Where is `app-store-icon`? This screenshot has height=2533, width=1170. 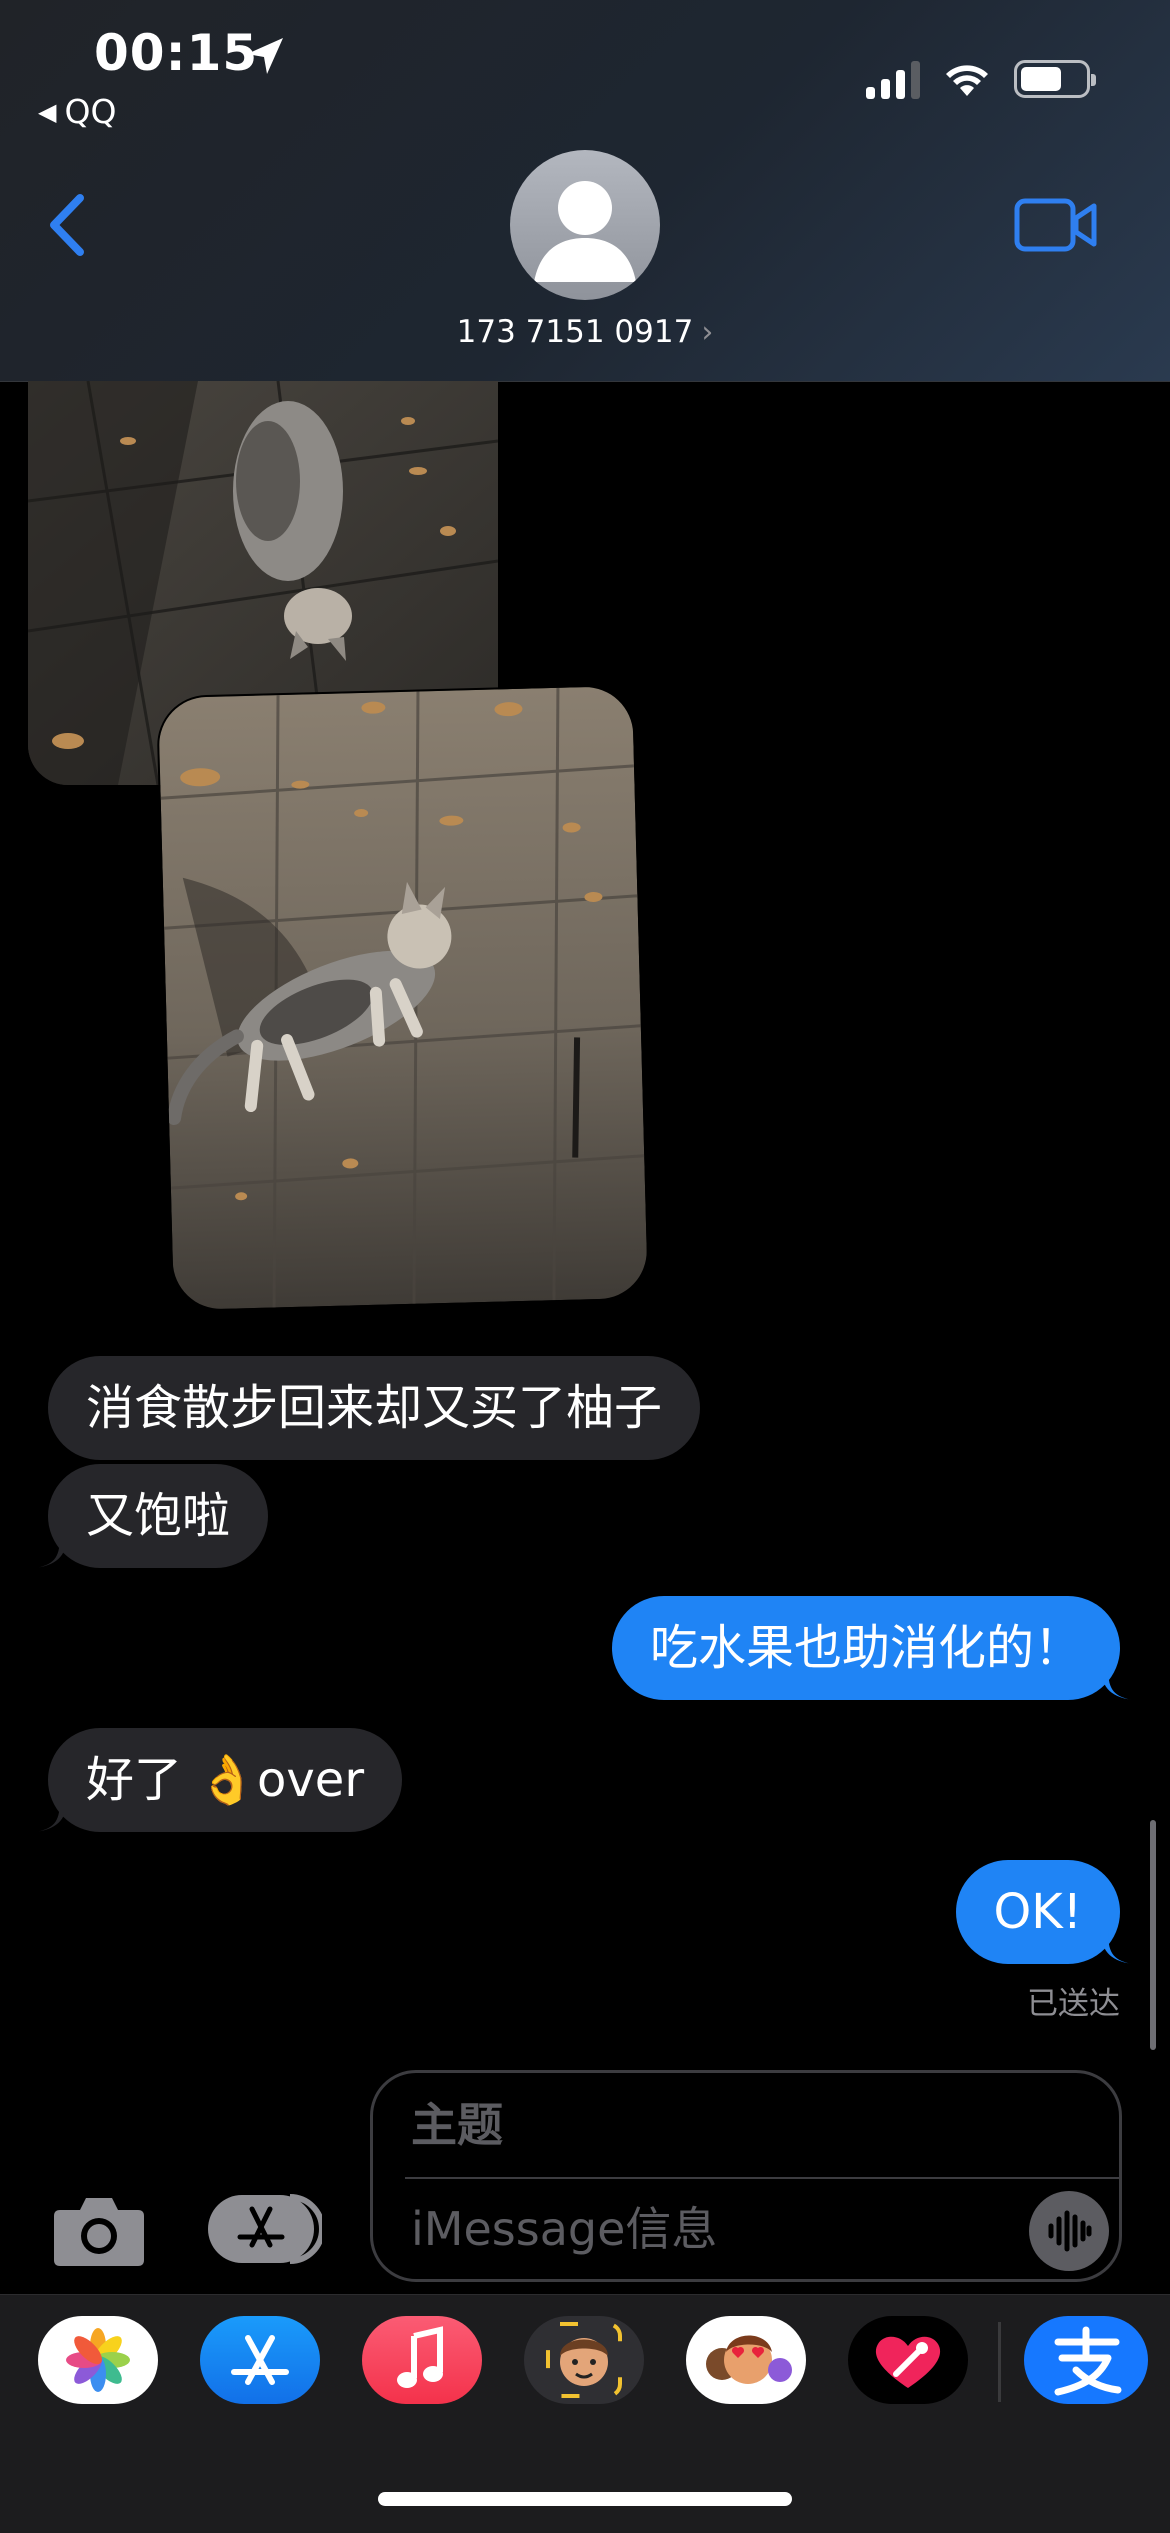
app-store-icon is located at coordinates (264, 2229).